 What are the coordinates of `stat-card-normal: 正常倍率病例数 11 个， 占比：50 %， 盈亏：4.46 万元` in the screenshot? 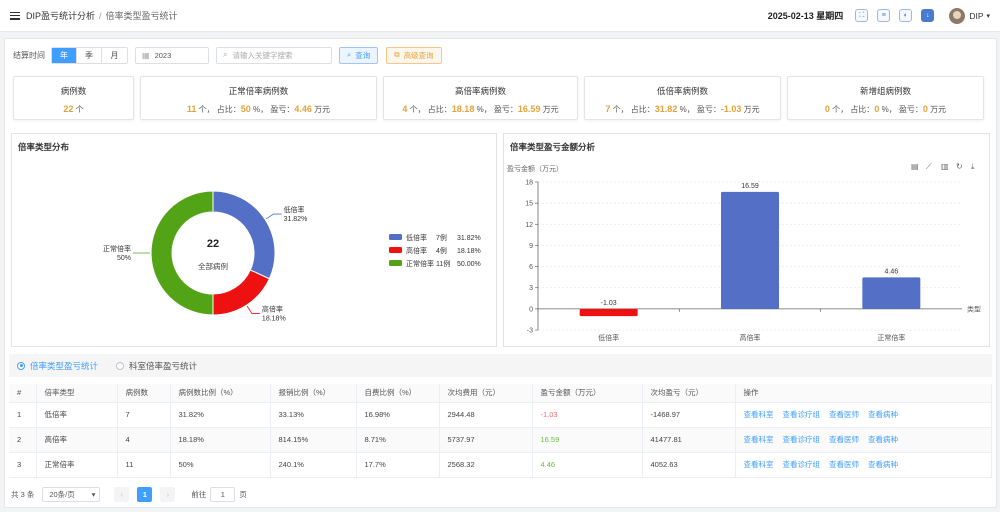 It's located at (258, 98).